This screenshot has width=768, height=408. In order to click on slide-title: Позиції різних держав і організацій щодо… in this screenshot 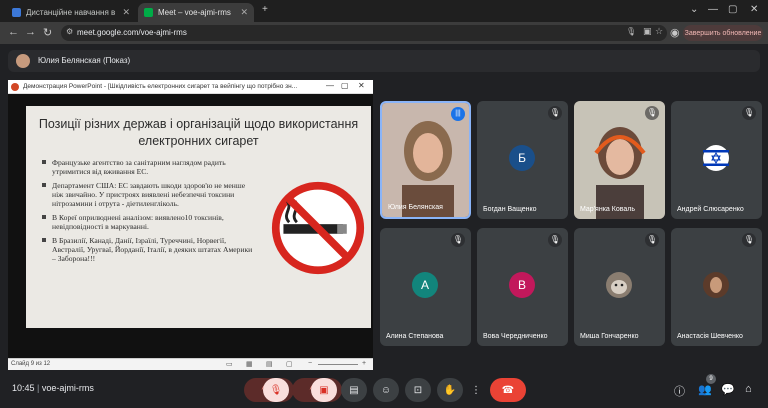, I will do `click(198, 132)`.